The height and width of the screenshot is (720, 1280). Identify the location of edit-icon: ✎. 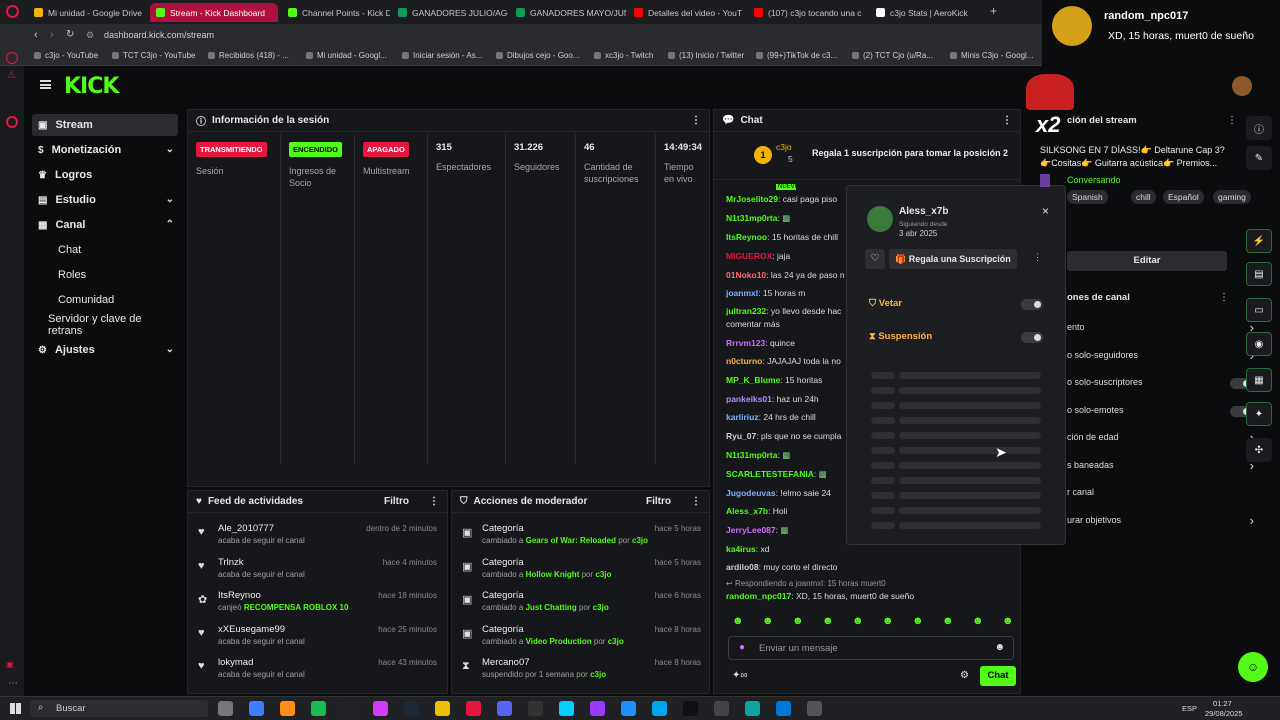
(1259, 158).